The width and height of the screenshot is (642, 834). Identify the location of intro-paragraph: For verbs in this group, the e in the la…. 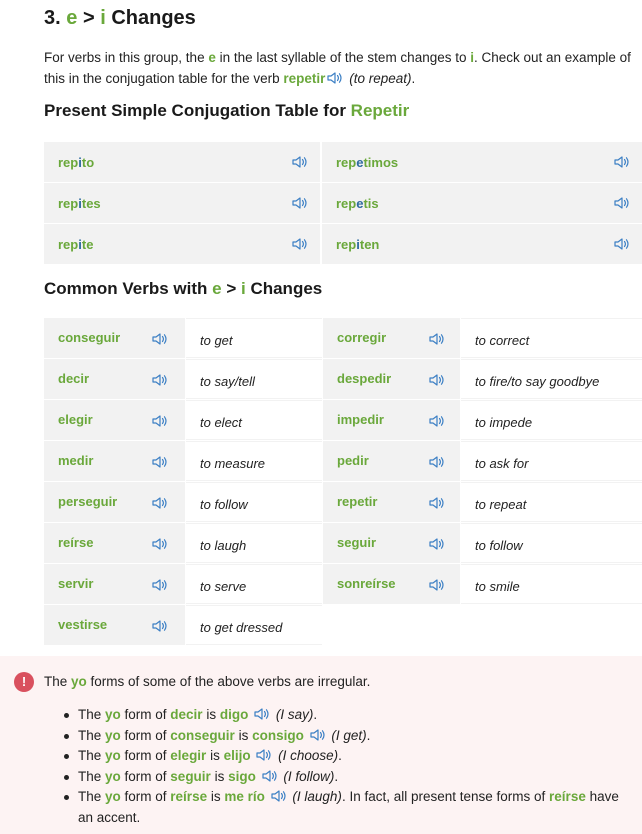
(337, 68).